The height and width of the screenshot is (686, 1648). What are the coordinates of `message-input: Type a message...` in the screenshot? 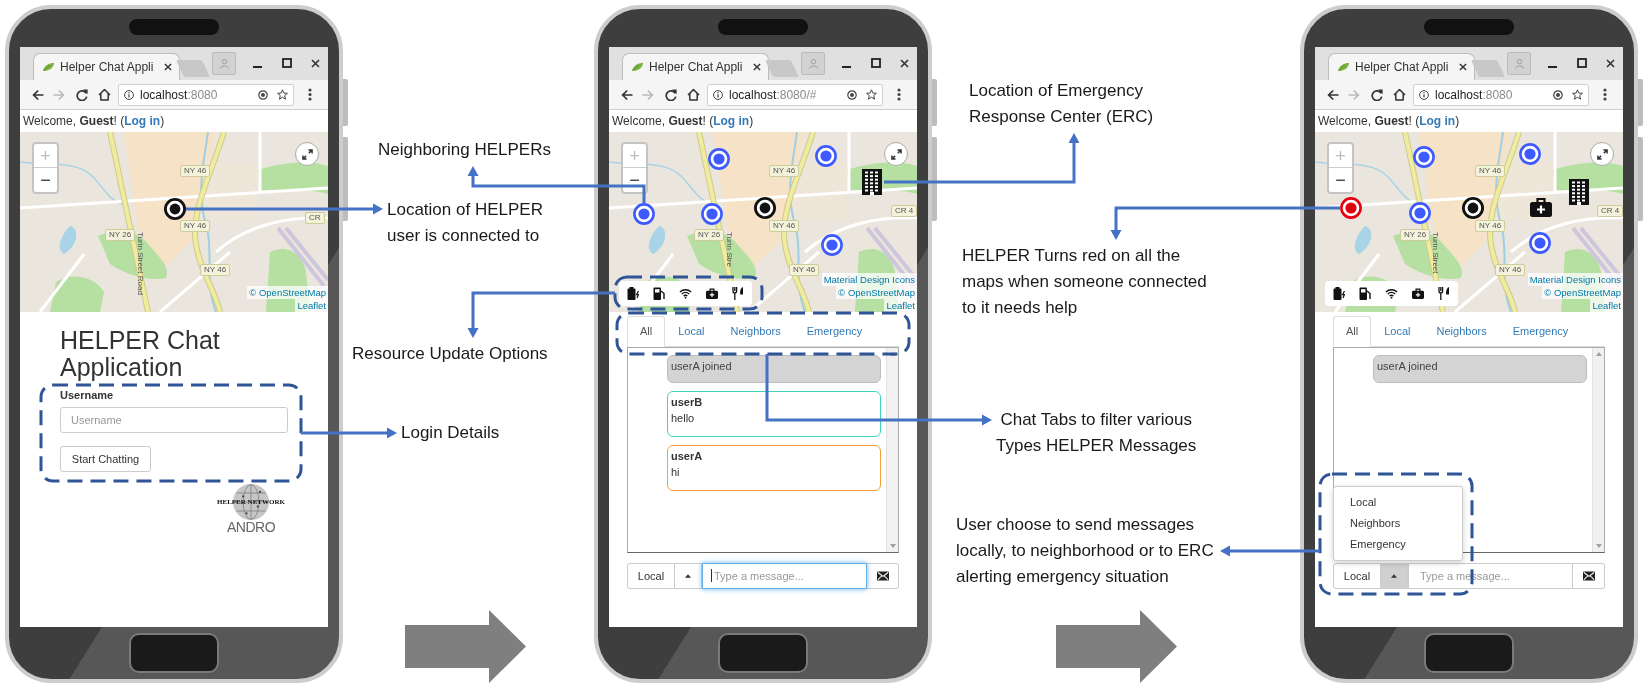 It's located at (784, 576).